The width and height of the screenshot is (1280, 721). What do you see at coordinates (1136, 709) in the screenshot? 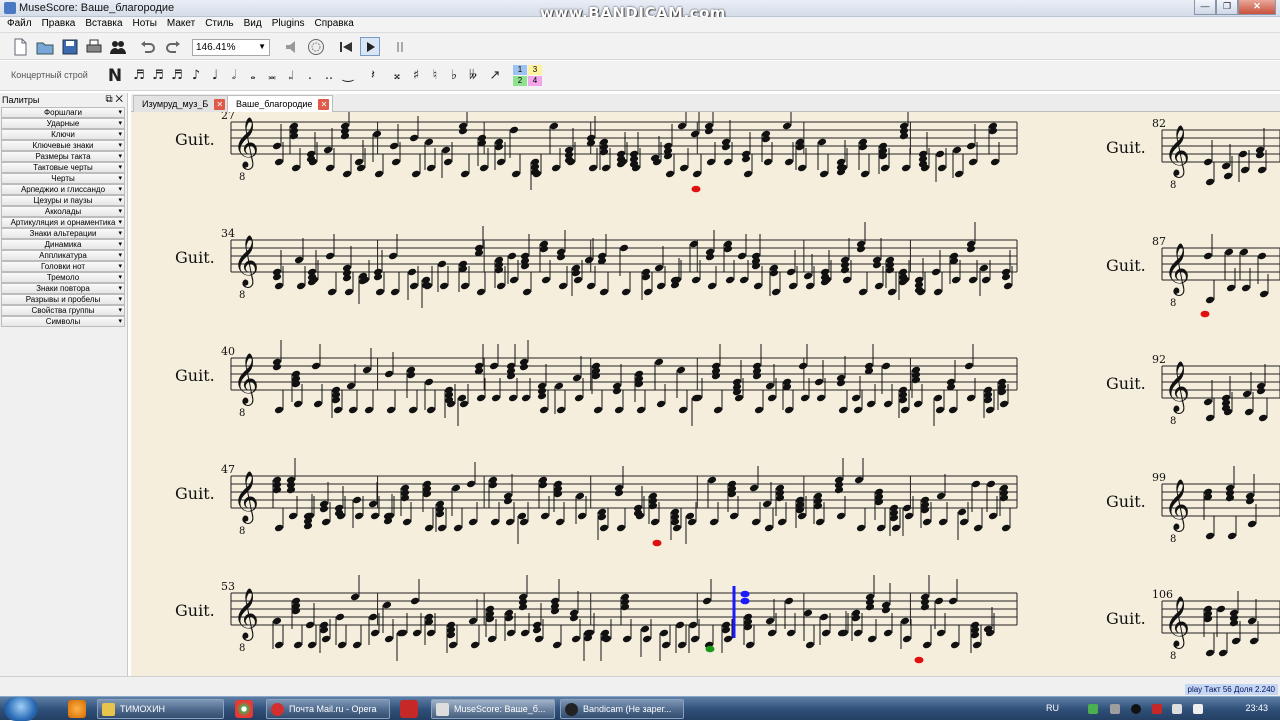
I see `tray-record-icon` at bounding box center [1136, 709].